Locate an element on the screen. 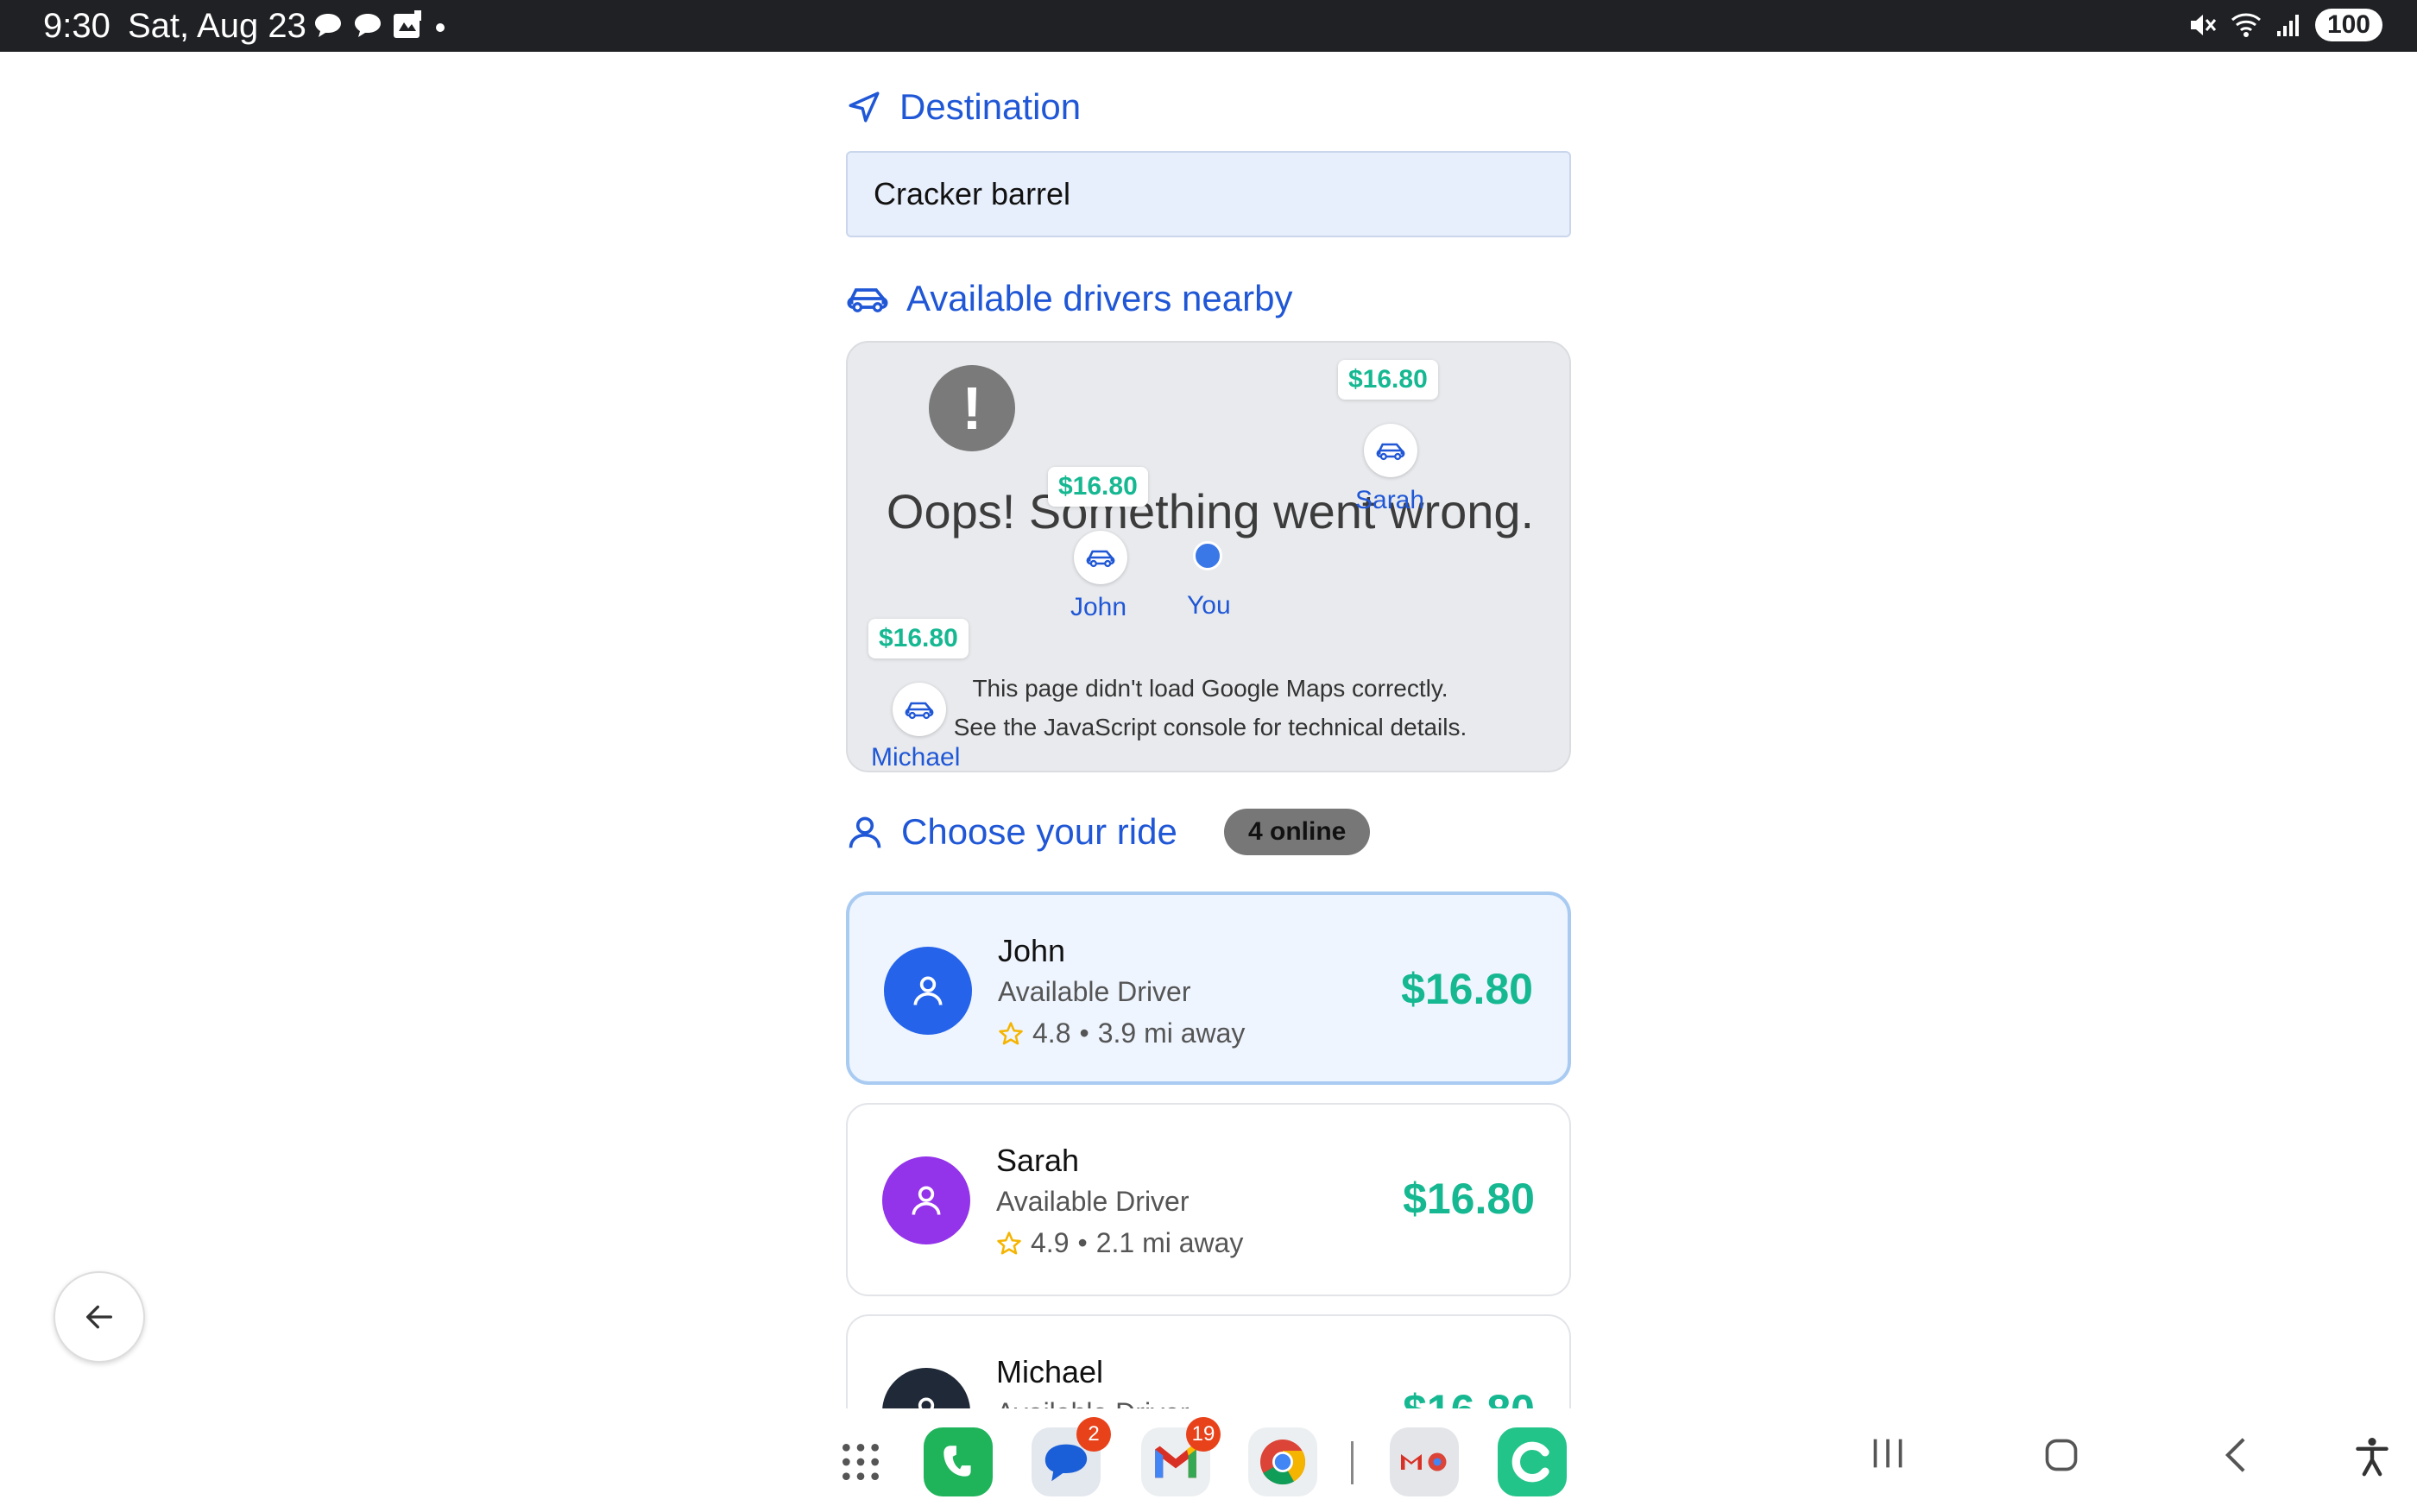  arrow-left-icon is located at coordinates (99, 1317).